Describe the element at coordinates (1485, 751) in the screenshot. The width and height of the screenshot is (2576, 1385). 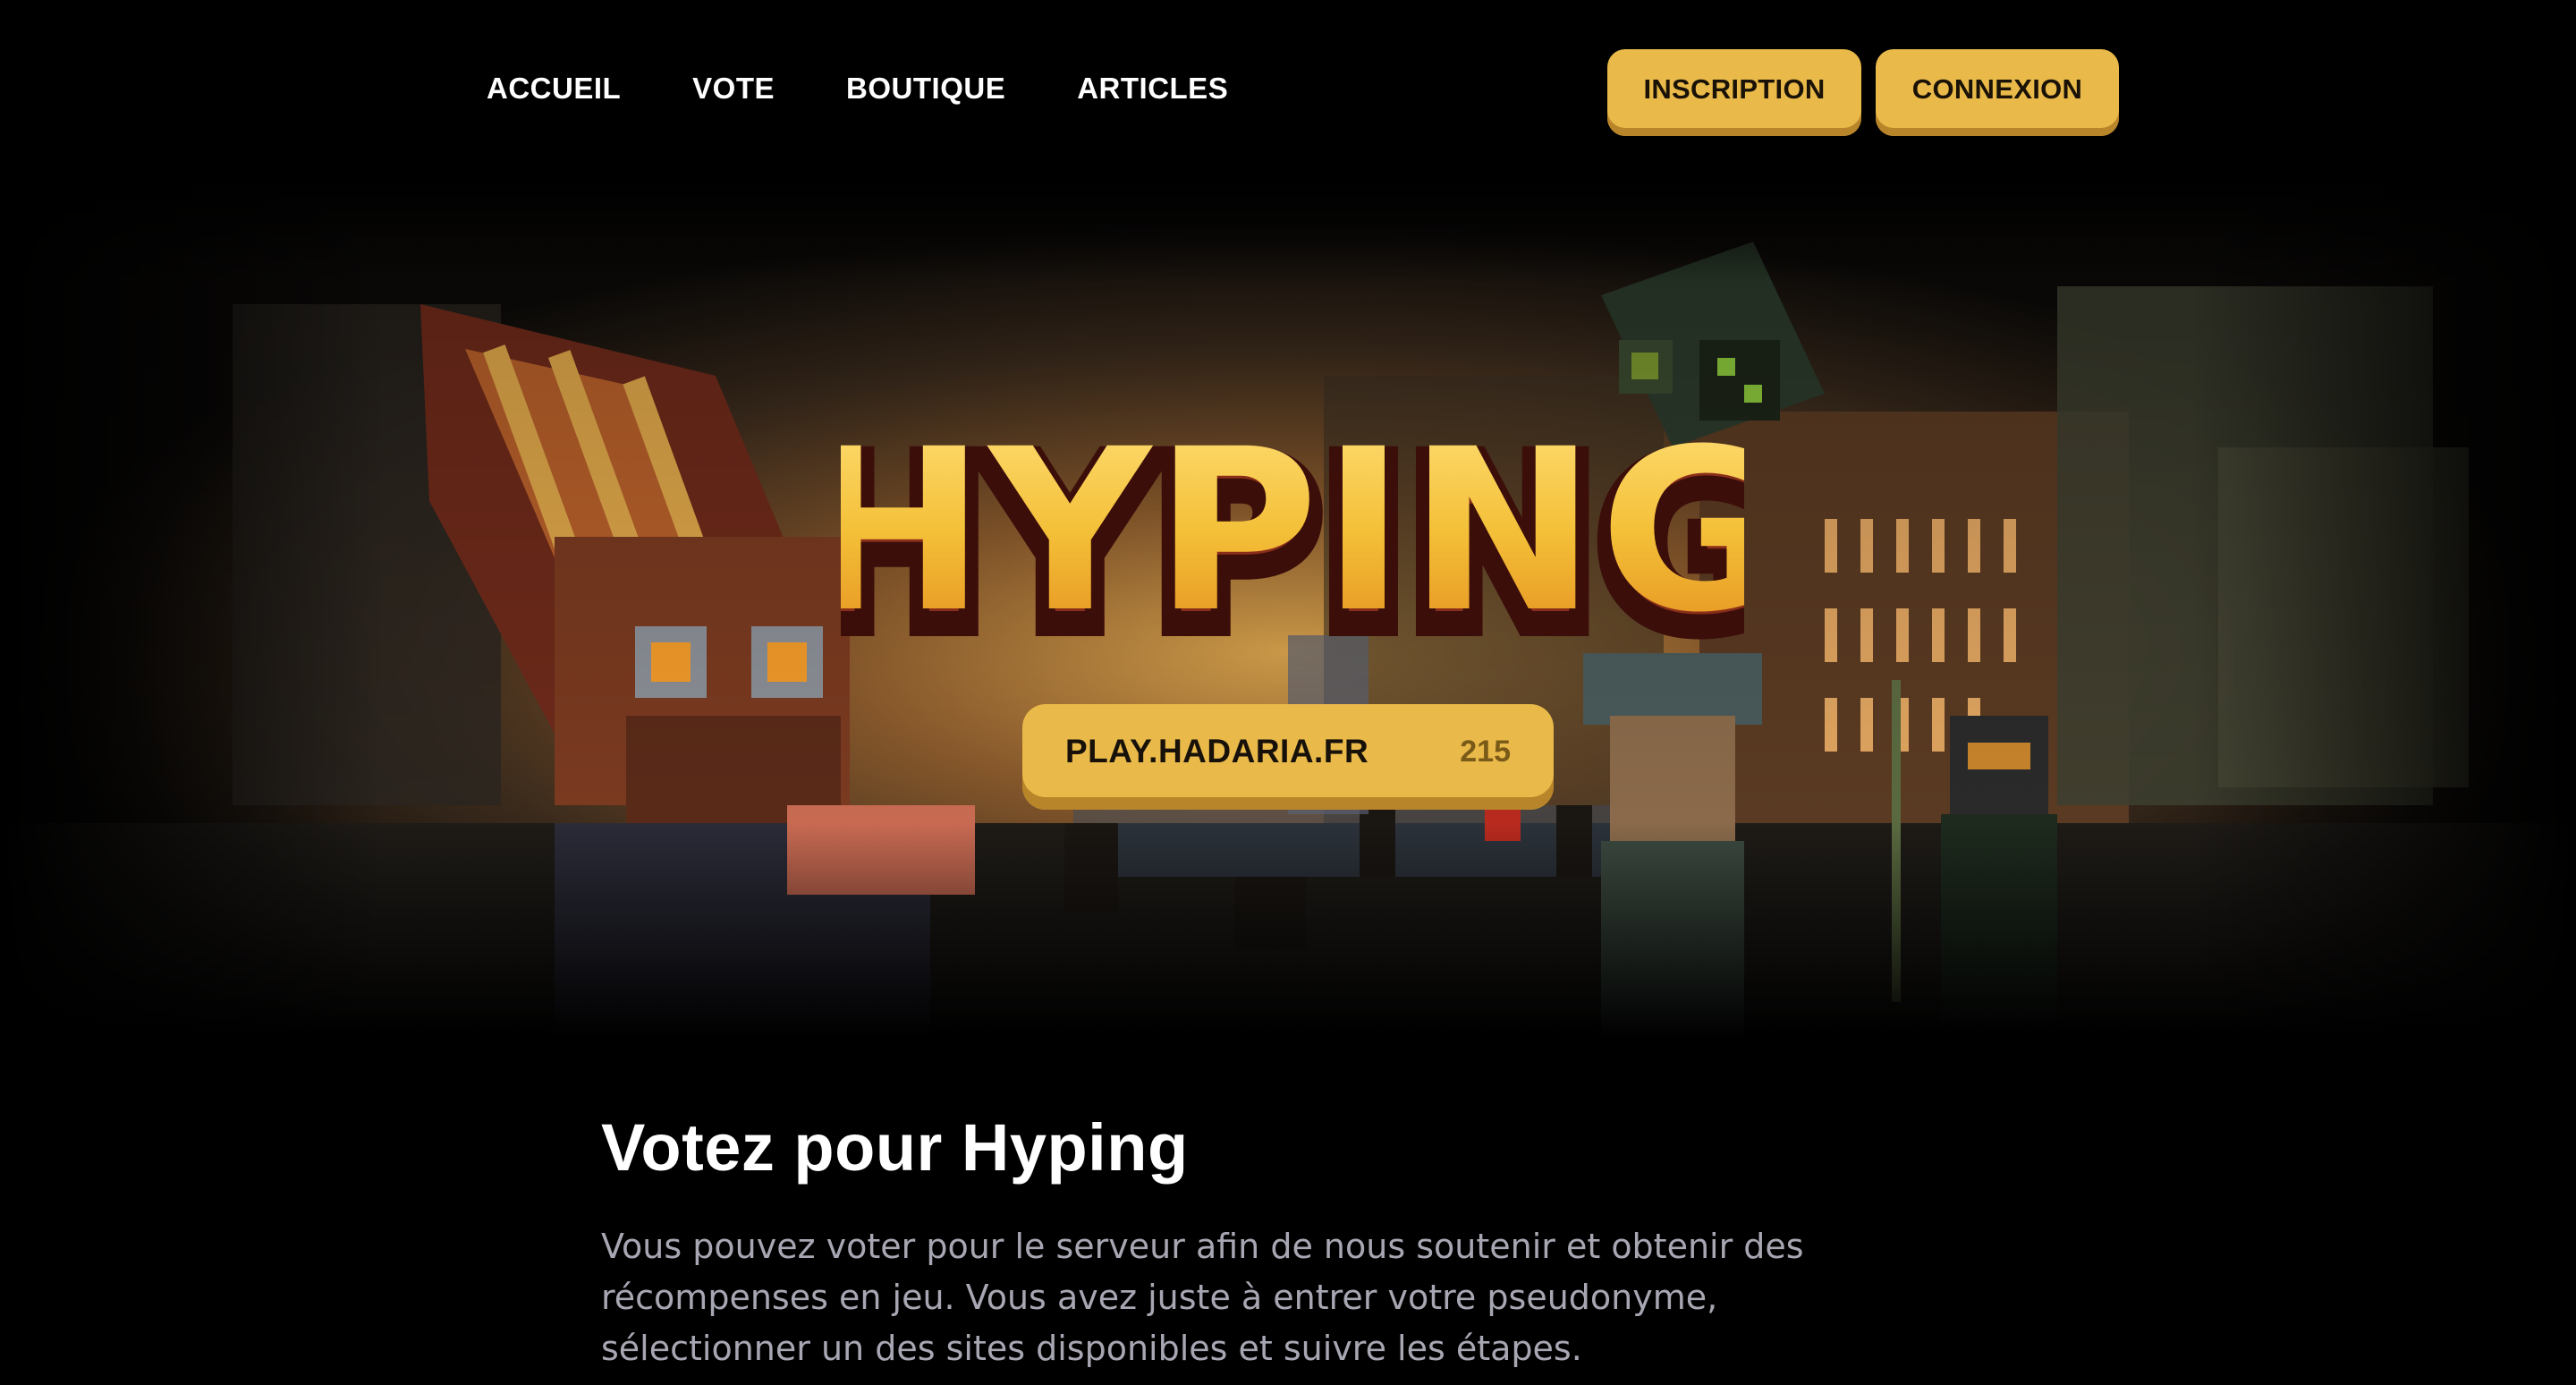
I see `player-count: 215` at that location.